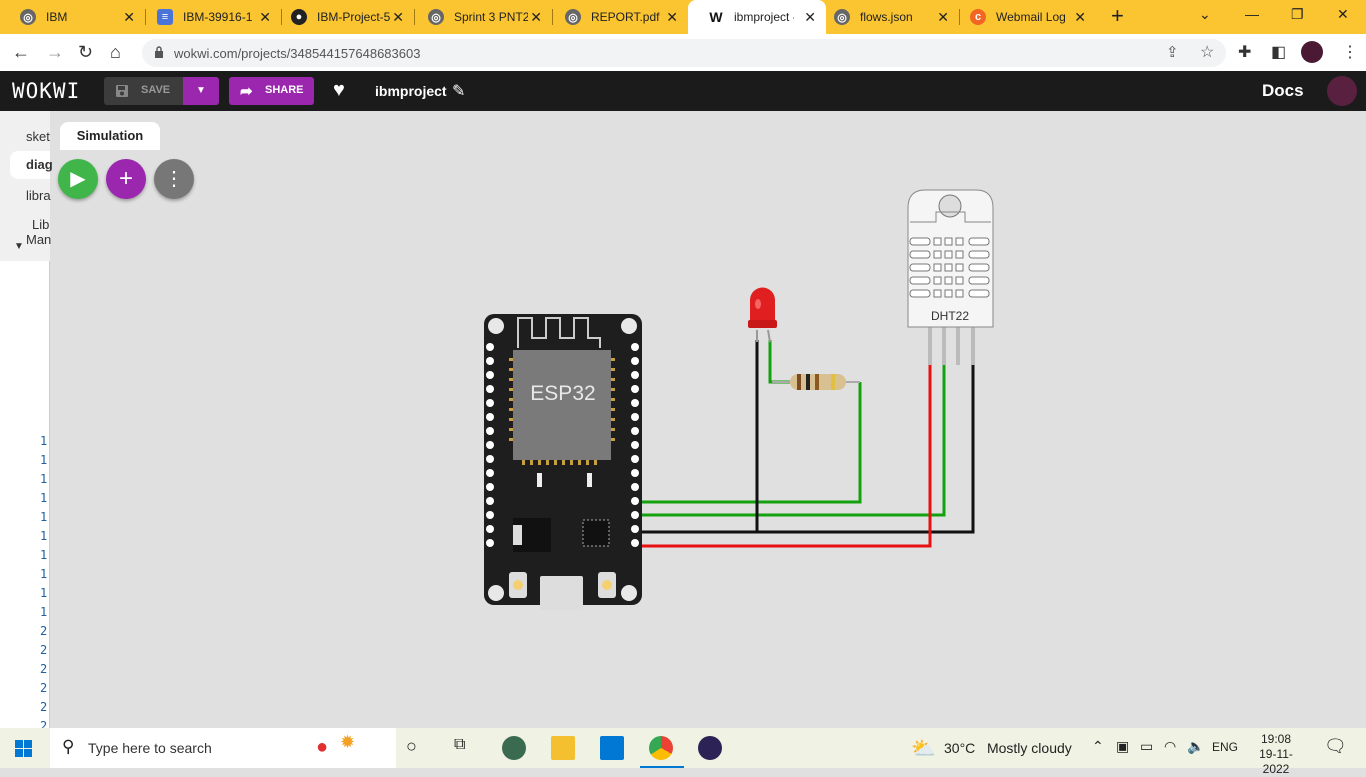  What do you see at coordinates (749, 443) in the screenshot?
I see `wire-green-resistor` at bounding box center [749, 443].